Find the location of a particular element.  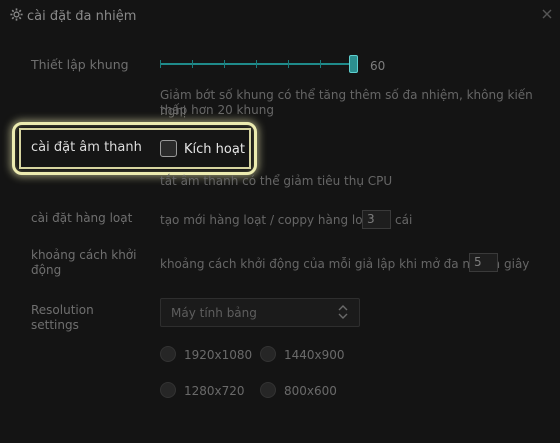

resolution-radio-800x600 is located at coordinates (268, 390).